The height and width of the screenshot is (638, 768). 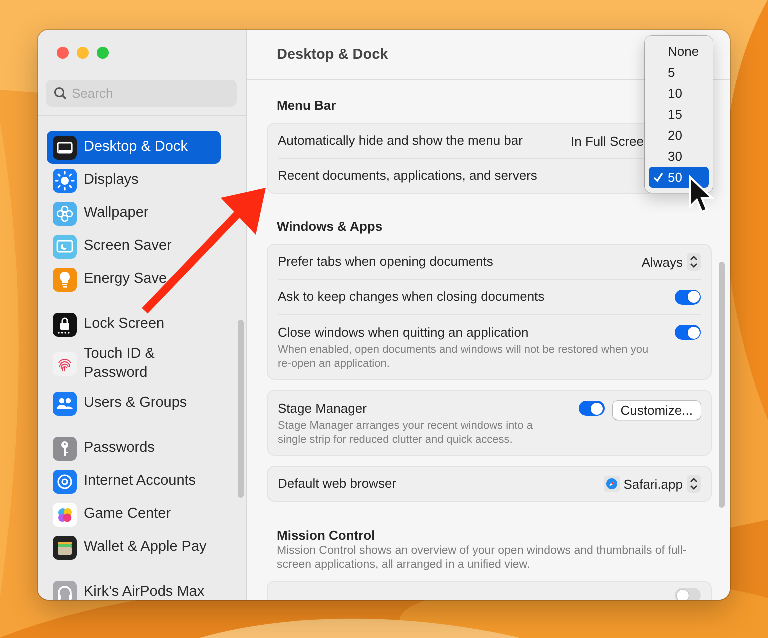 What do you see at coordinates (408, 176) in the screenshot?
I see `setting-label: Recent documents, applications, and servers` at bounding box center [408, 176].